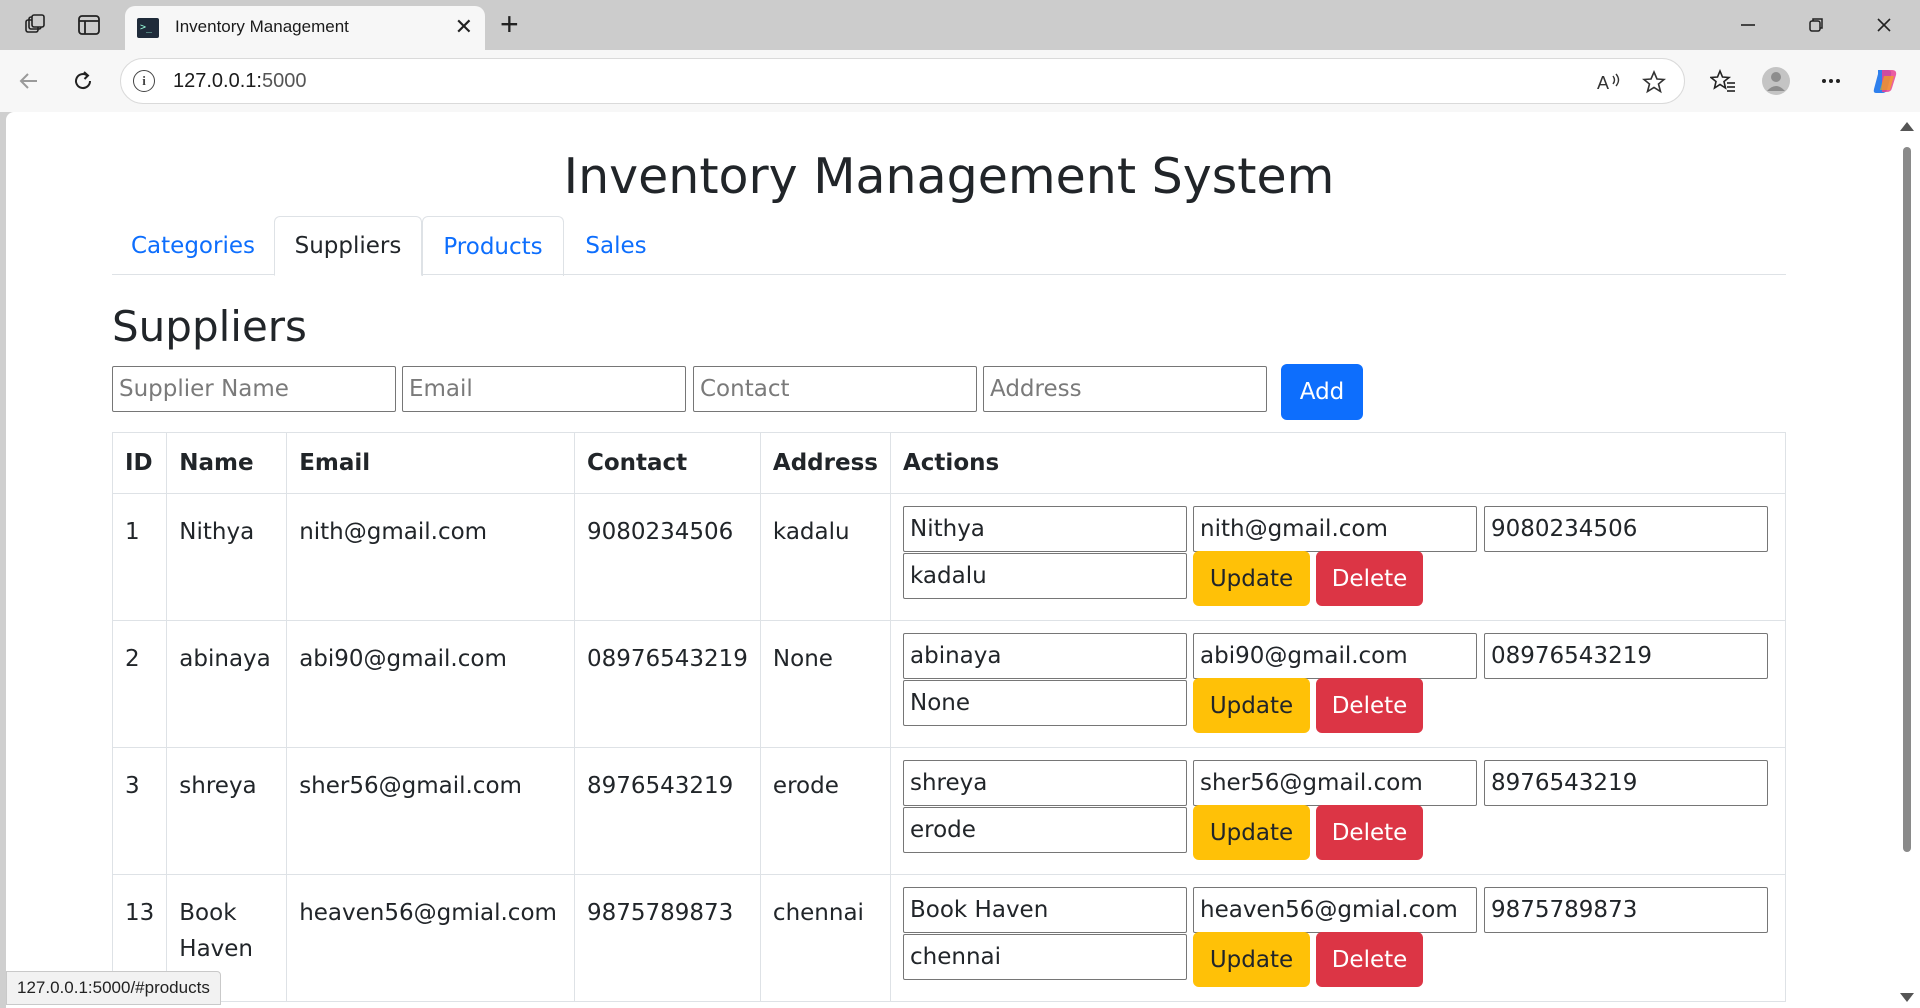 This screenshot has height=1008, width=1920. What do you see at coordinates (1322, 392) in the screenshot?
I see `add-button: Add` at bounding box center [1322, 392].